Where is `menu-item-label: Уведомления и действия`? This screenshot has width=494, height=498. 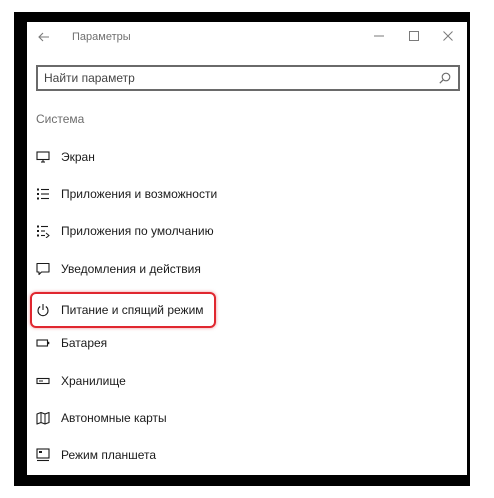 menu-item-label: Уведомления и действия is located at coordinates (131, 269).